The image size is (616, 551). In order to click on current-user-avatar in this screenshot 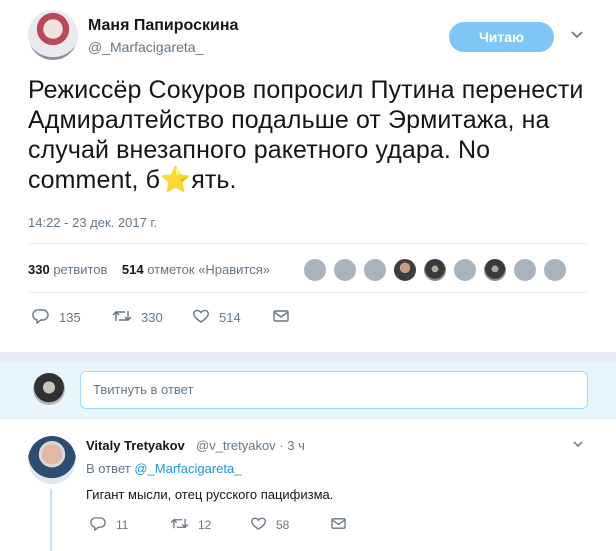, I will do `click(49, 389)`.